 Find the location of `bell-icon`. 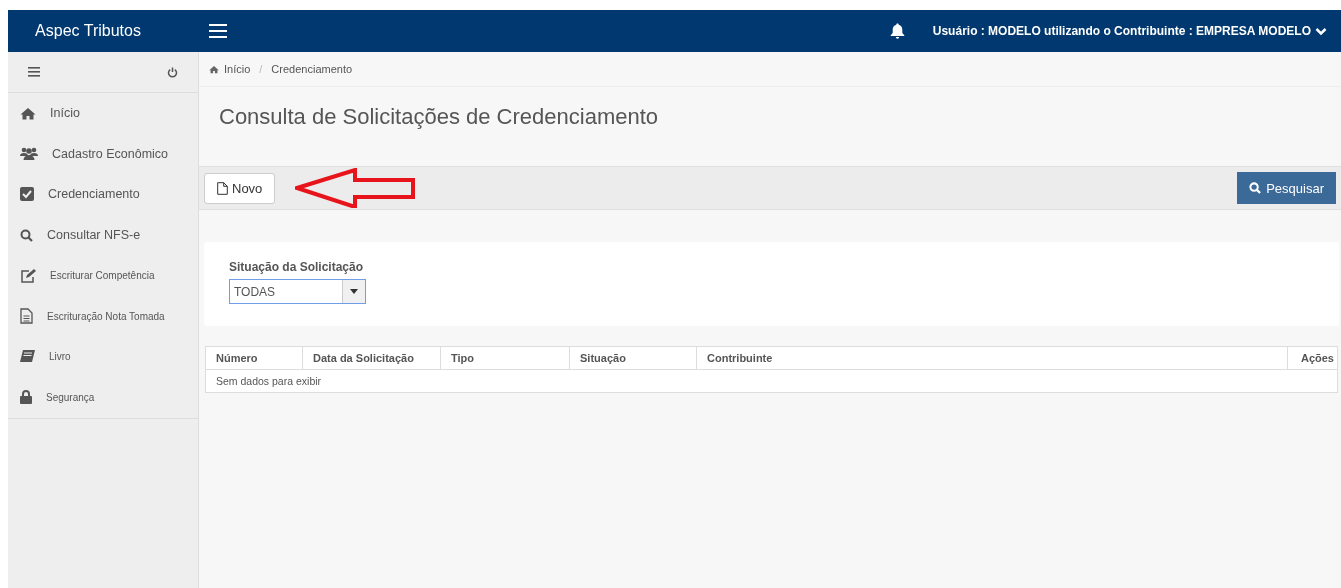

bell-icon is located at coordinates (897, 31).